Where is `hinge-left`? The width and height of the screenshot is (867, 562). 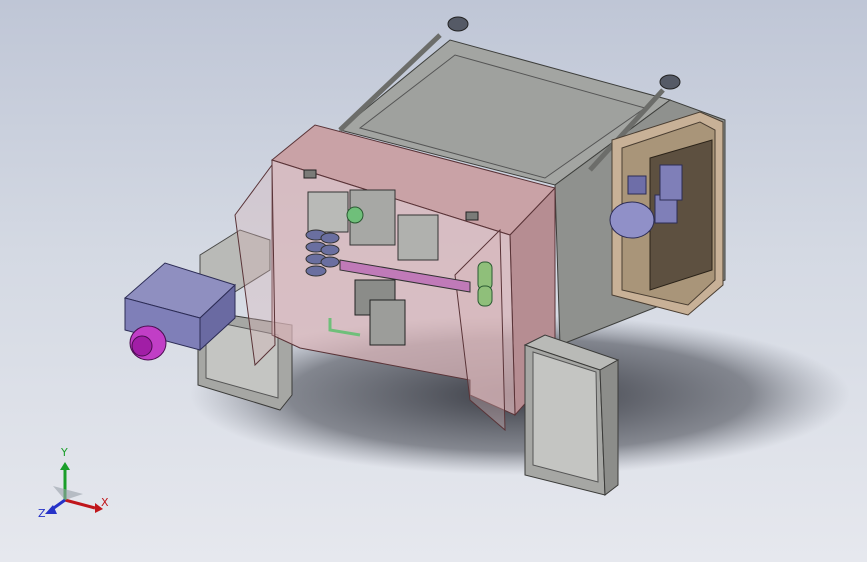
hinge-left is located at coordinates (310, 174).